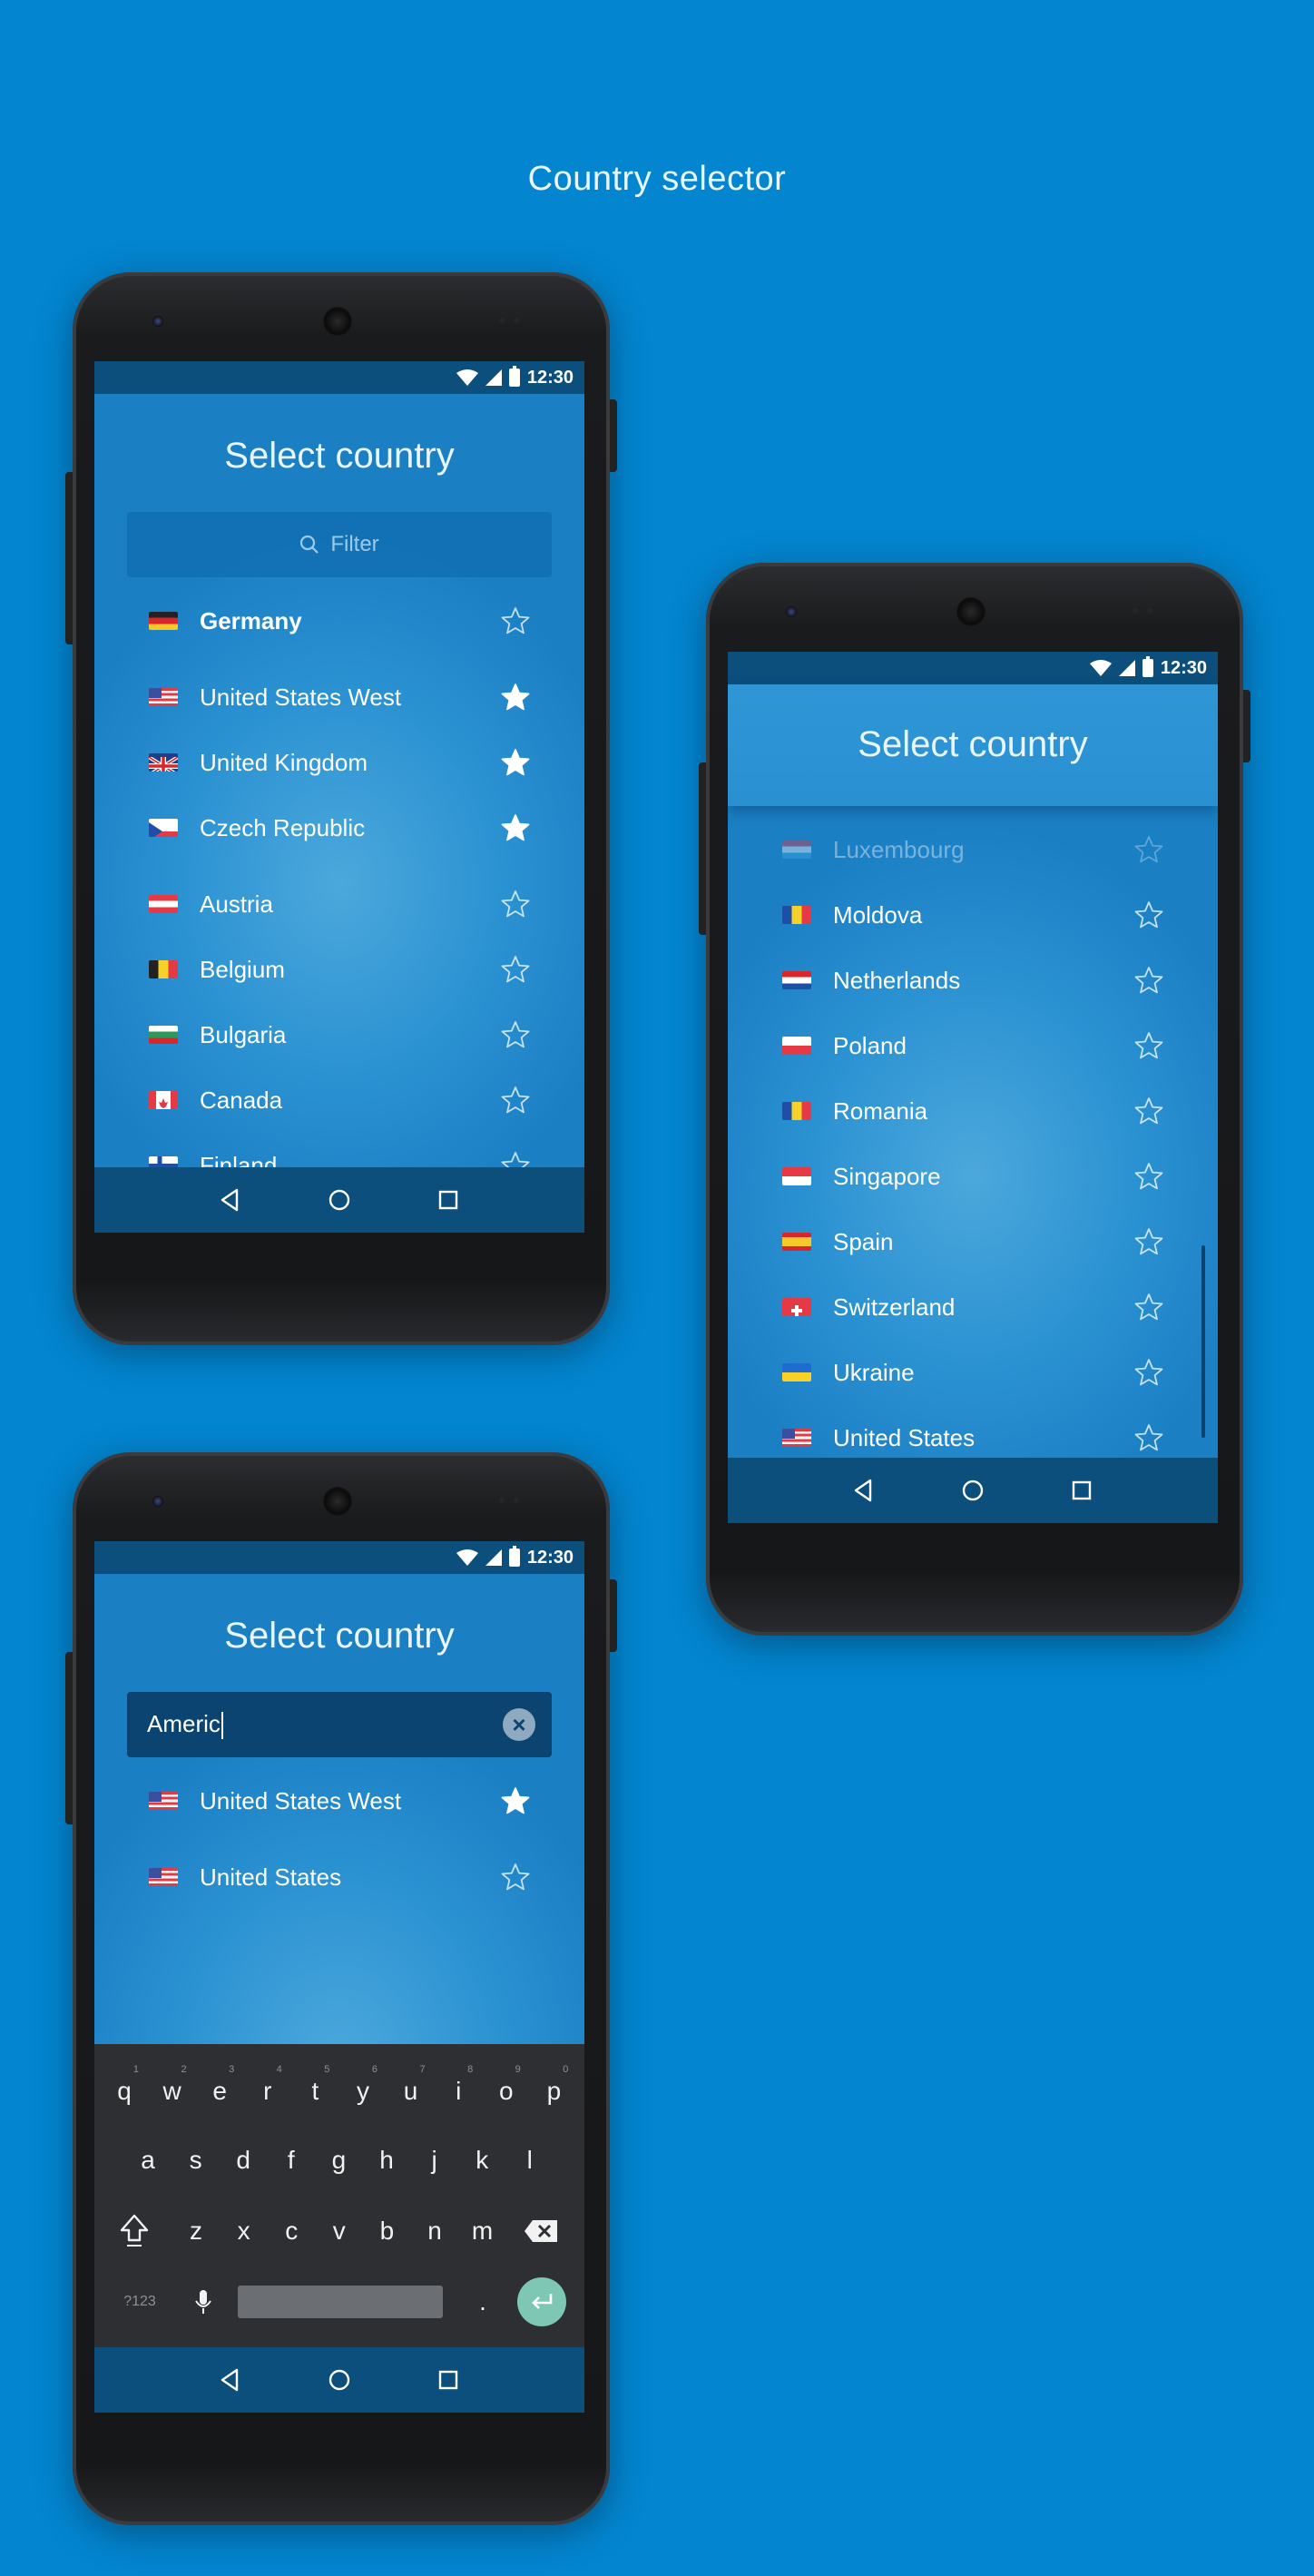  I want to click on country-name: Switzerland, so click(894, 1307).